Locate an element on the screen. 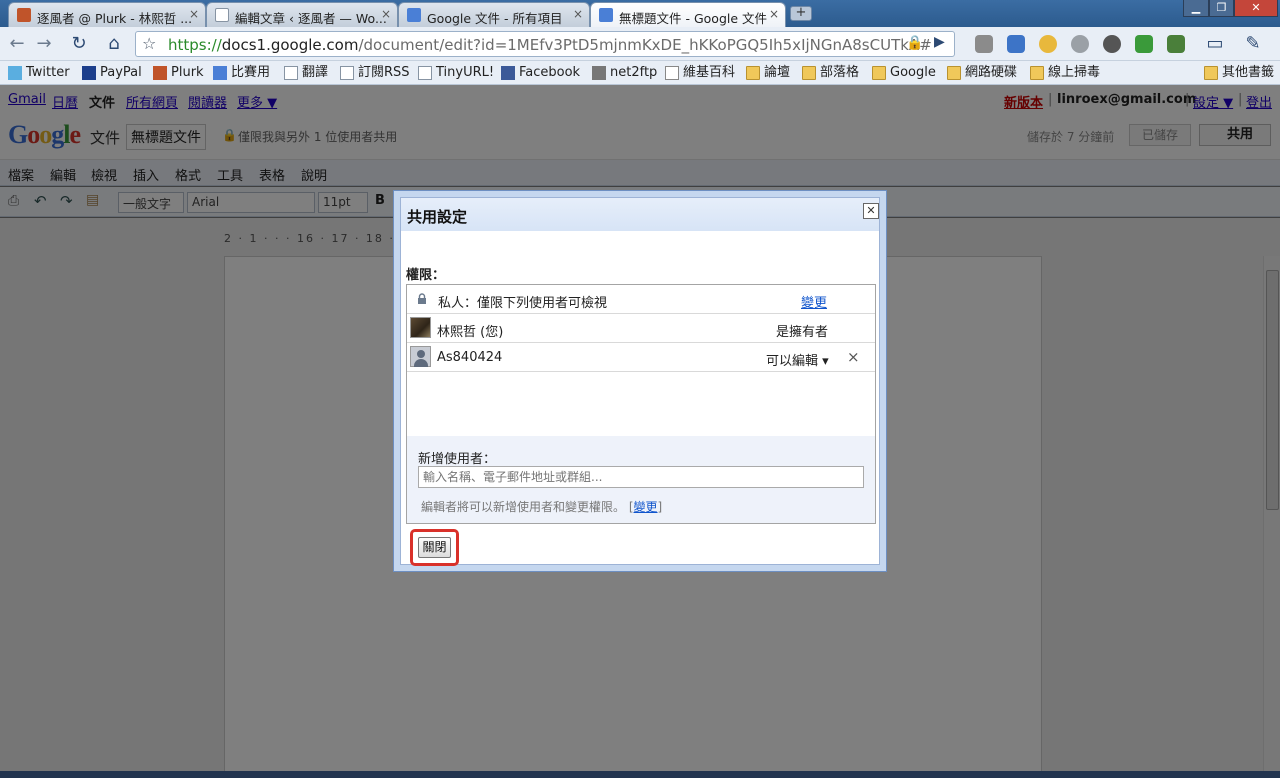 Image resolution: width=1280 pixels, height=778 pixels. dialog-title: 共用設定 is located at coordinates (437, 217).